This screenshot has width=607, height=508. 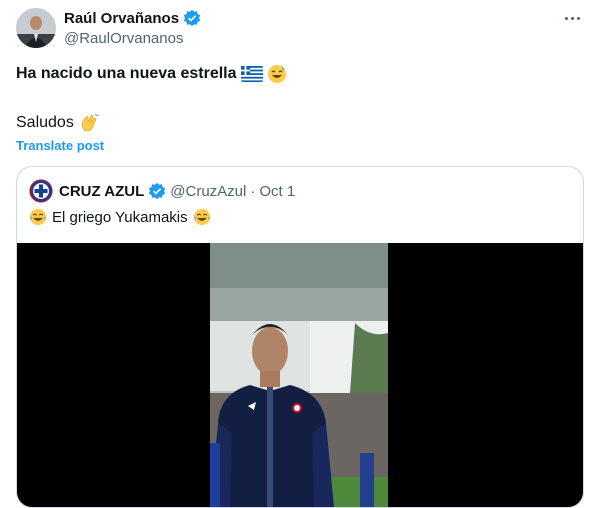 I want to click on author-avatar, so click(x=36, y=28).